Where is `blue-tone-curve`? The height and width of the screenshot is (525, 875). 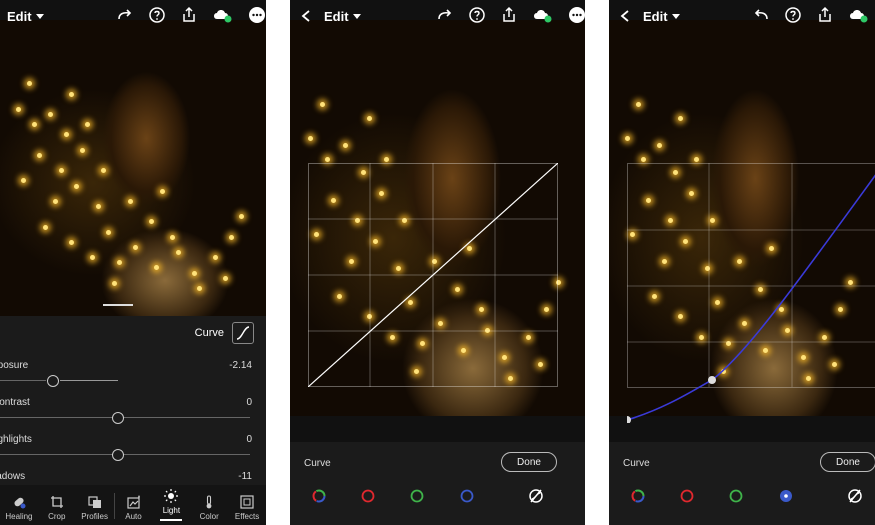
blue-tone-curve is located at coordinates (751, 297).